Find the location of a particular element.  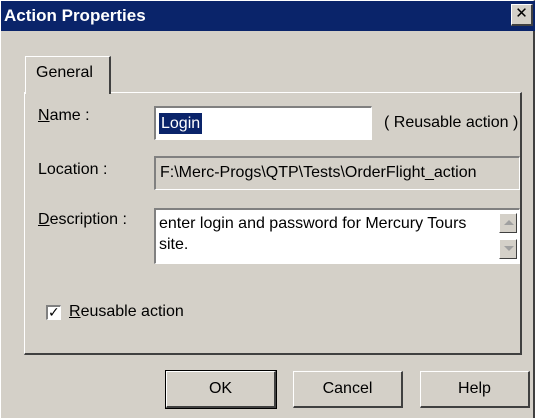

tab-general: General is located at coordinates (68, 75).